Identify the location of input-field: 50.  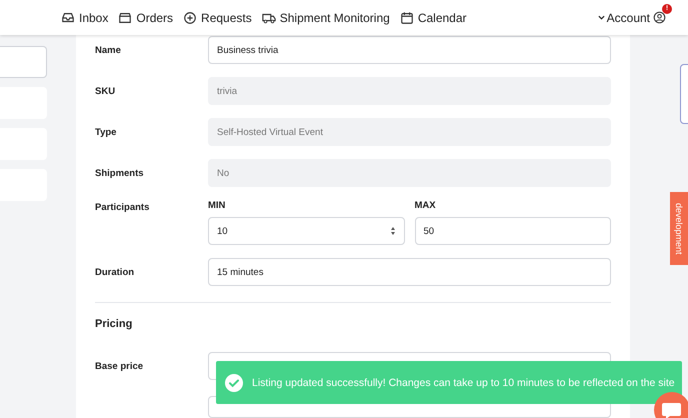
(512, 231).